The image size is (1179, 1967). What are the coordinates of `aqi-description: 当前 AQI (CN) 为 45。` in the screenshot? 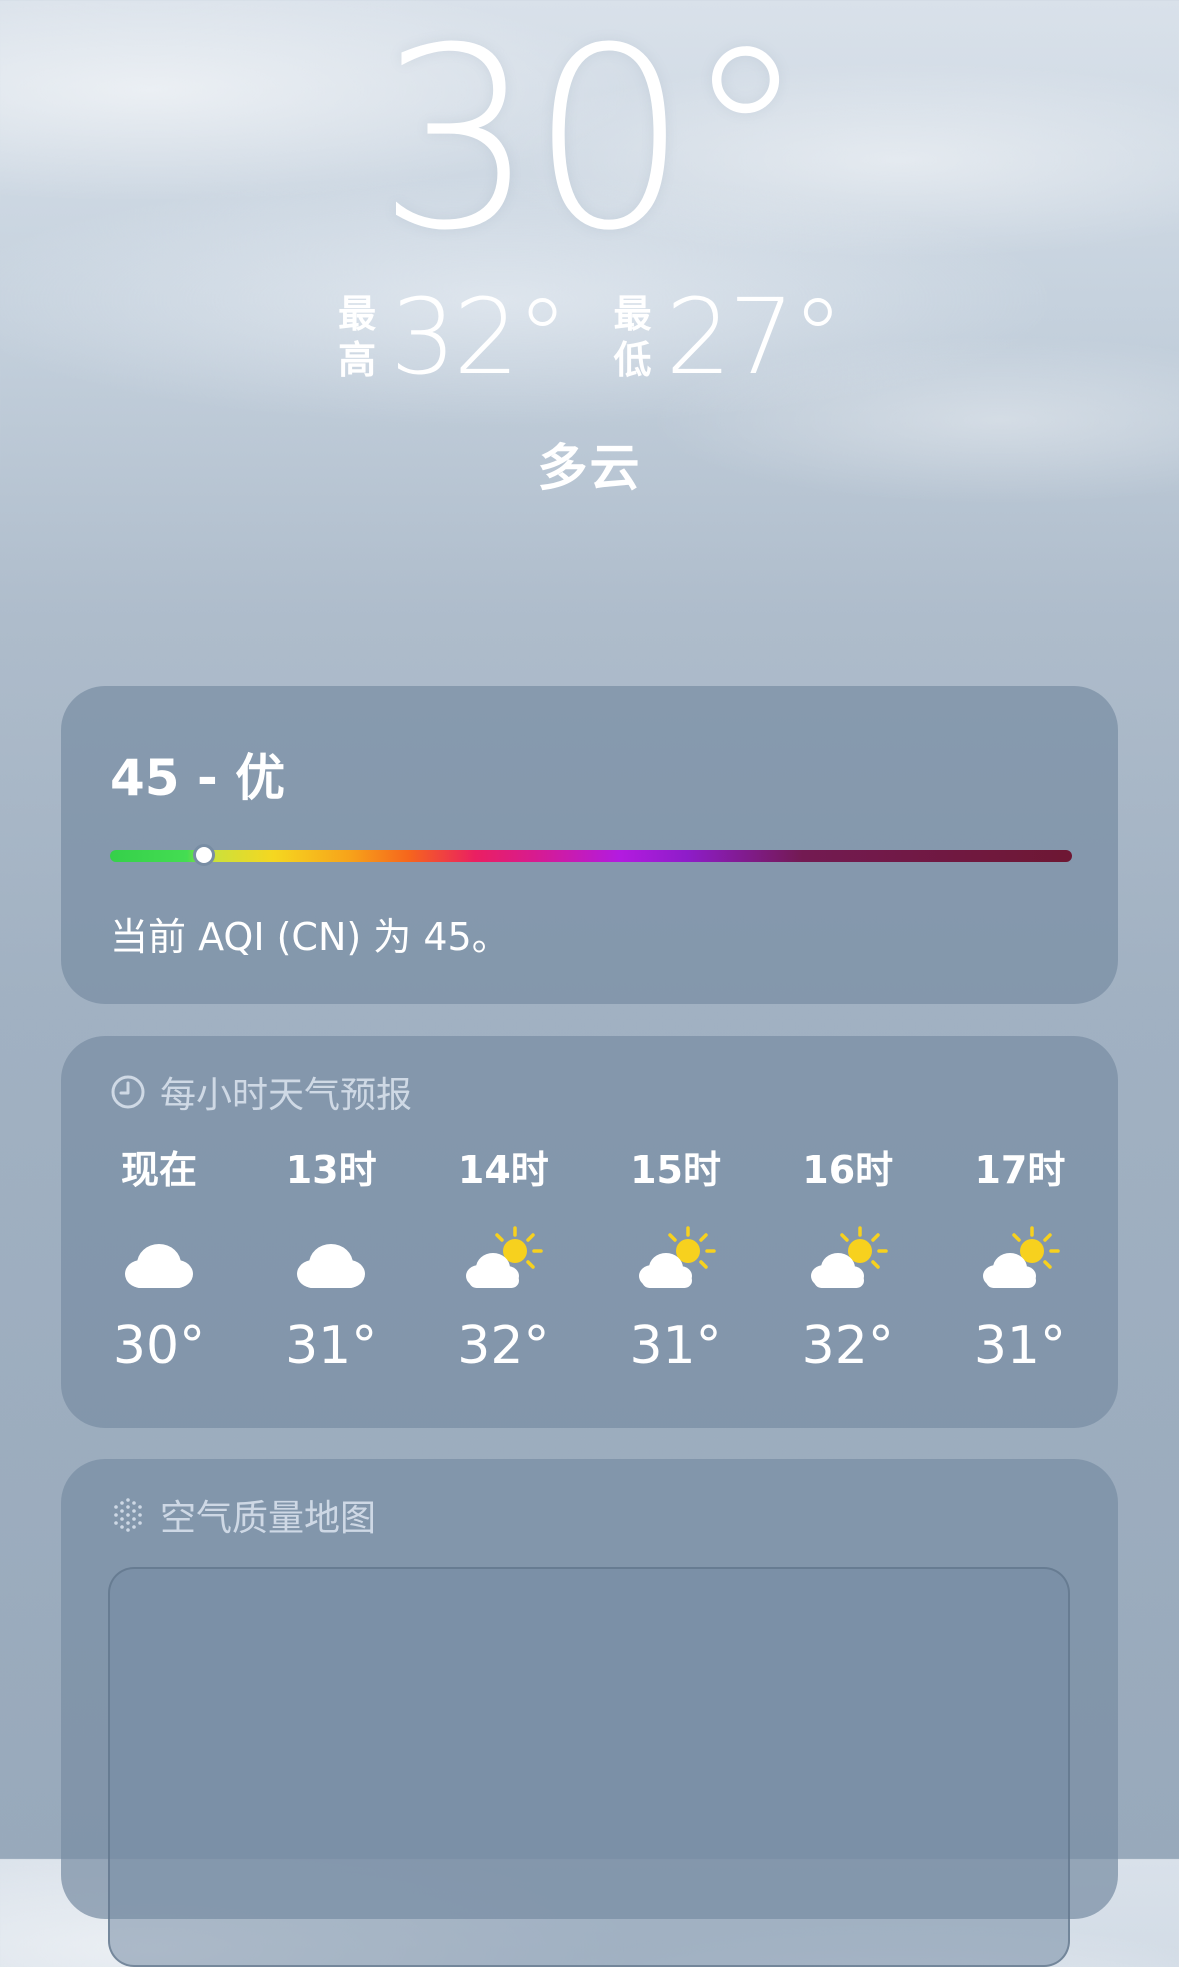 It's located at (310, 937).